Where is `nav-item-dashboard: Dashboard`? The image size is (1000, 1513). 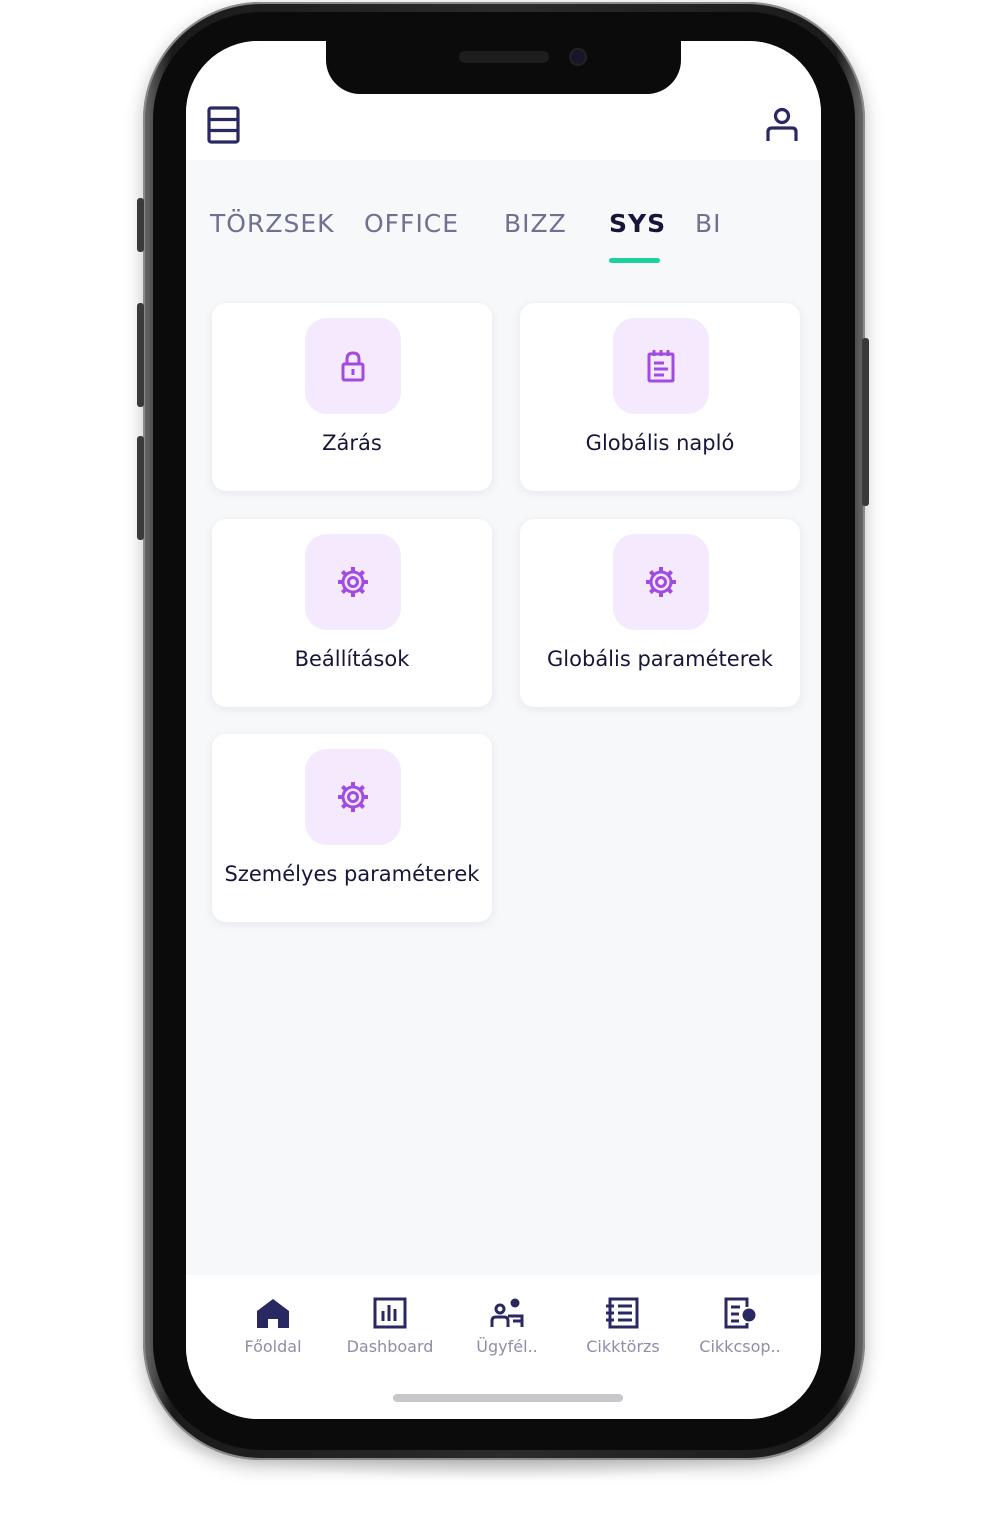 nav-item-dashboard: Dashboard is located at coordinates (390, 1326).